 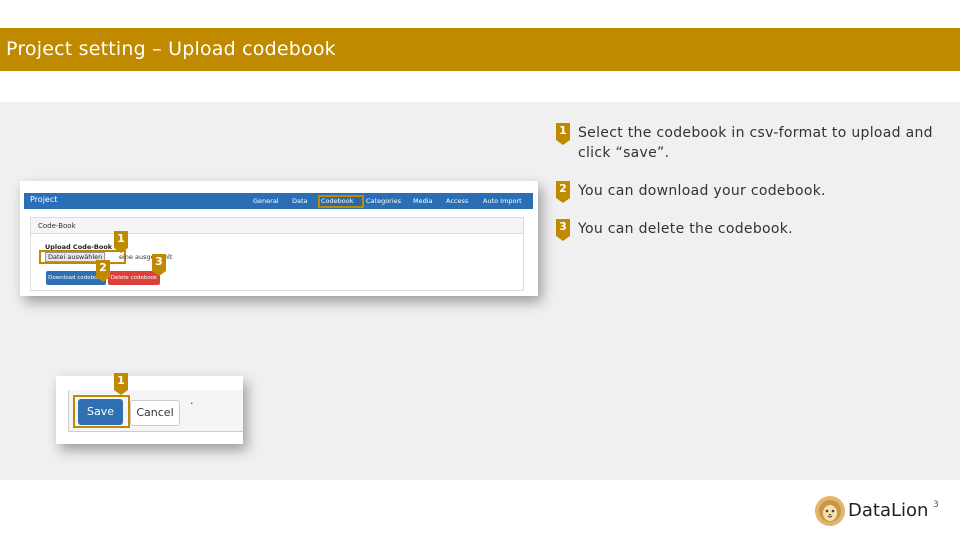 What do you see at coordinates (563, 226) in the screenshot?
I see `marker-number: 3` at bounding box center [563, 226].